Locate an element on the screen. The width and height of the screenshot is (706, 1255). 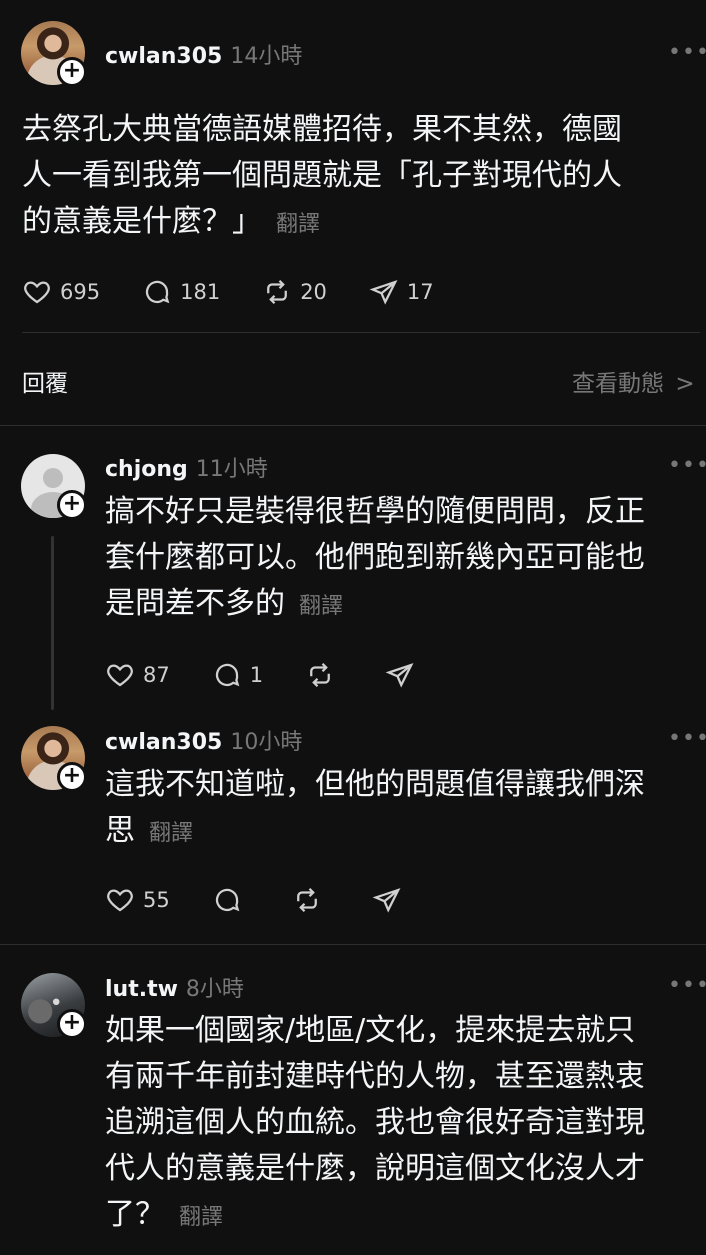
reply-time: 8小時 is located at coordinates (214, 989).